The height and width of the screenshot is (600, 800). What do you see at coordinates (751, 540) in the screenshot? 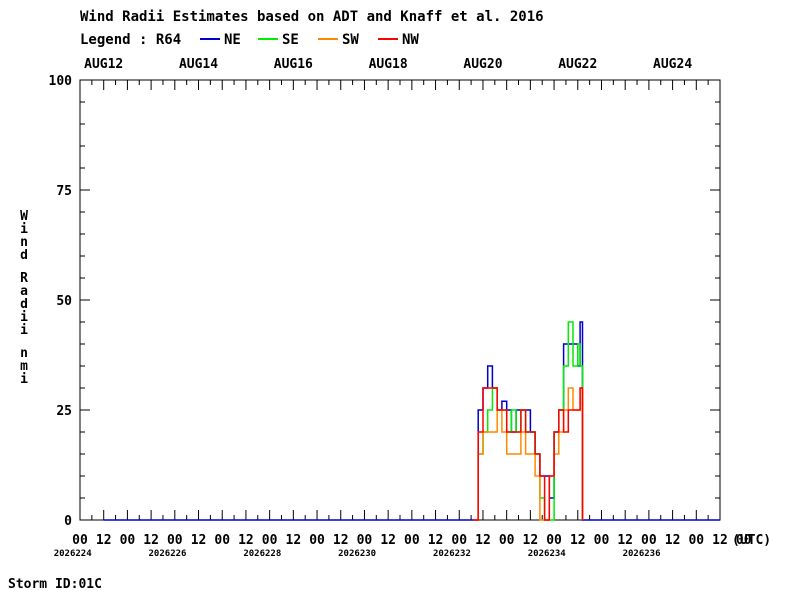
I see `x-axis-unit-label: (UTC)` at bounding box center [751, 540].